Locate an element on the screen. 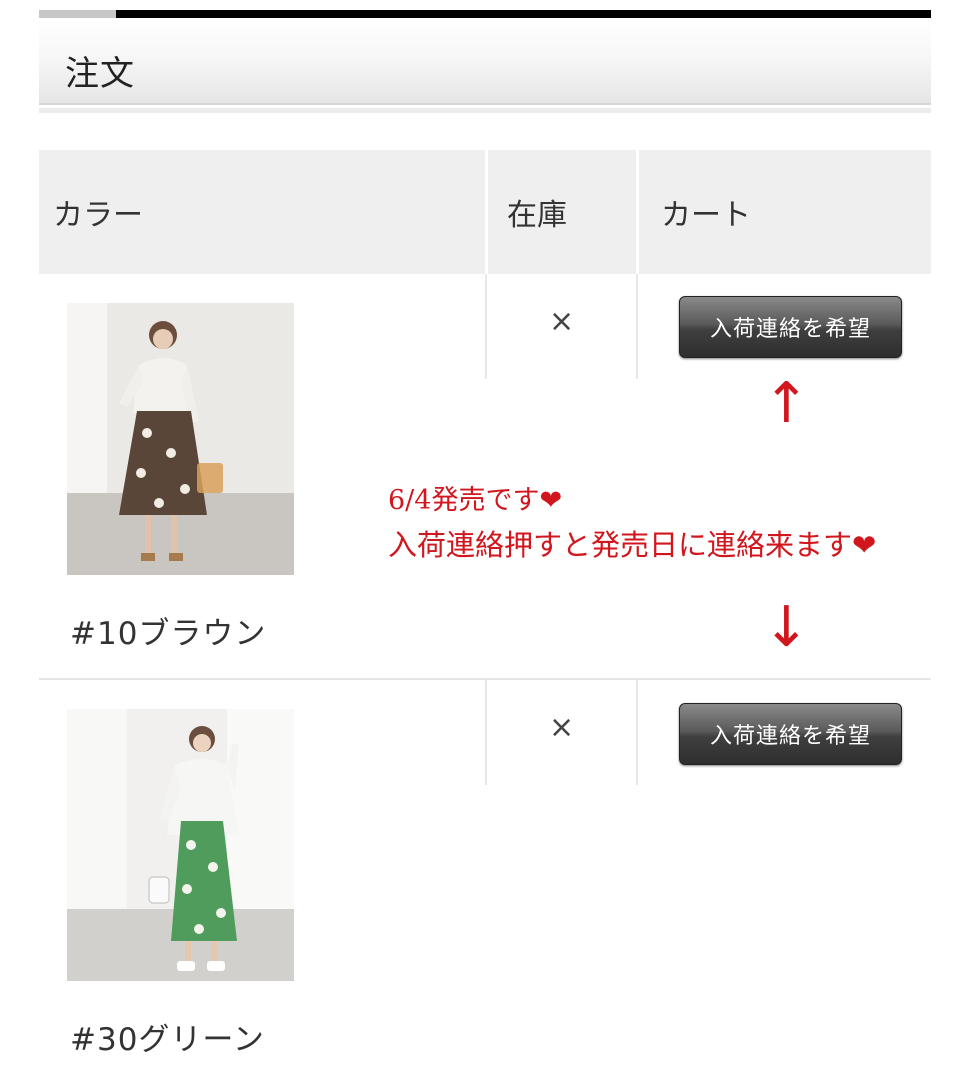 The height and width of the screenshot is (1080, 969). column-header-stock: 在庫 is located at coordinates (537, 215).